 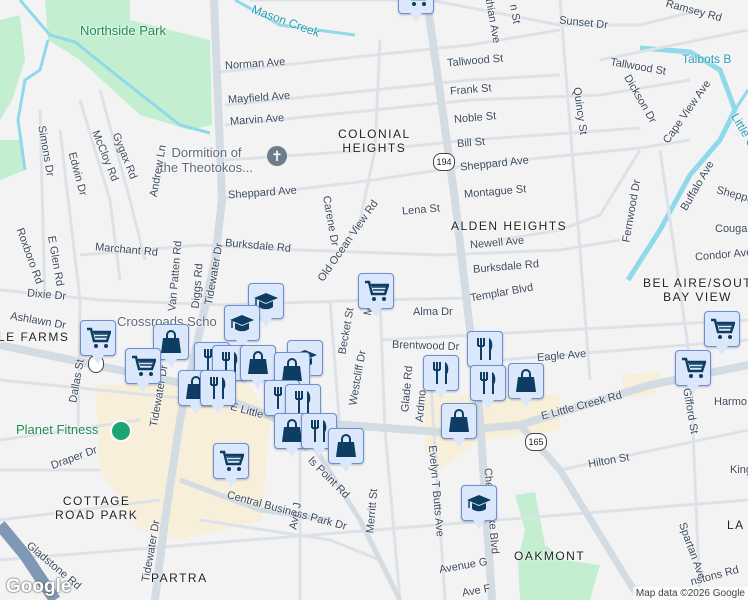 I want to click on water-label: Talbots B, so click(x=707, y=59).